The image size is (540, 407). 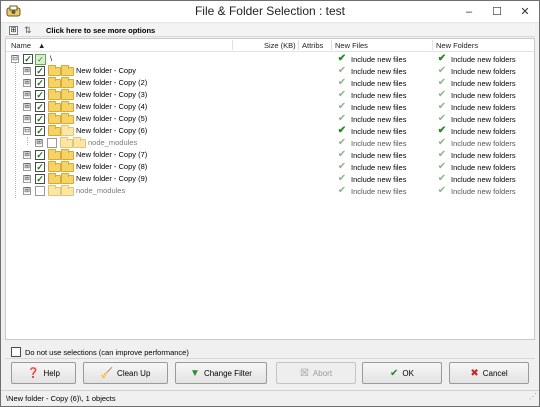 I want to click on abort-button: ☒ Abort, so click(x=316, y=373).